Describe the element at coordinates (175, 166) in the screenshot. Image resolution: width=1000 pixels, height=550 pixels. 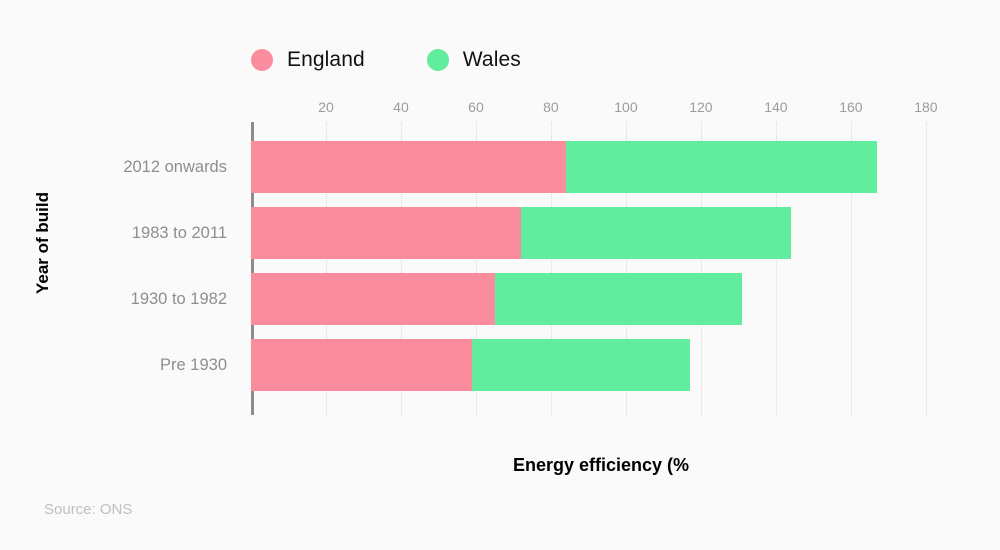
I see `category-label: 2012 onwards` at that location.